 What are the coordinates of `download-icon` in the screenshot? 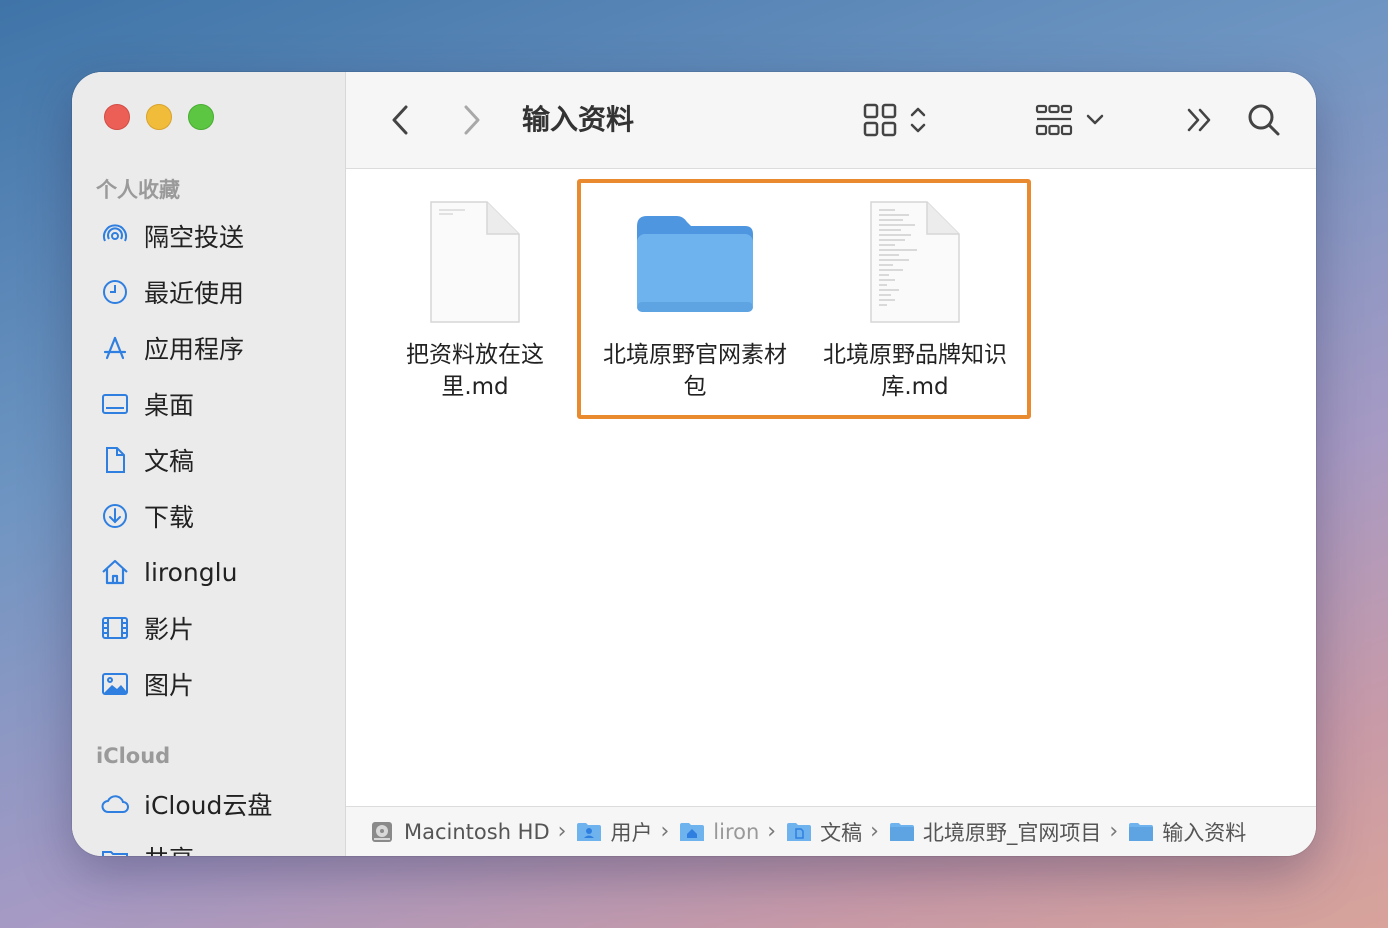 It's located at (115, 516).